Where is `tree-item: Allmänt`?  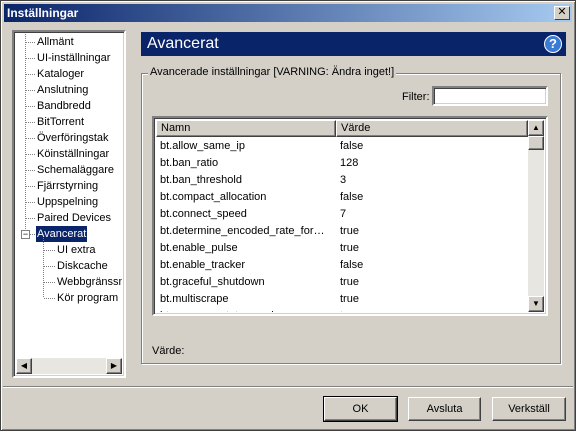
tree-item: Allmänt is located at coordinates (55, 42).